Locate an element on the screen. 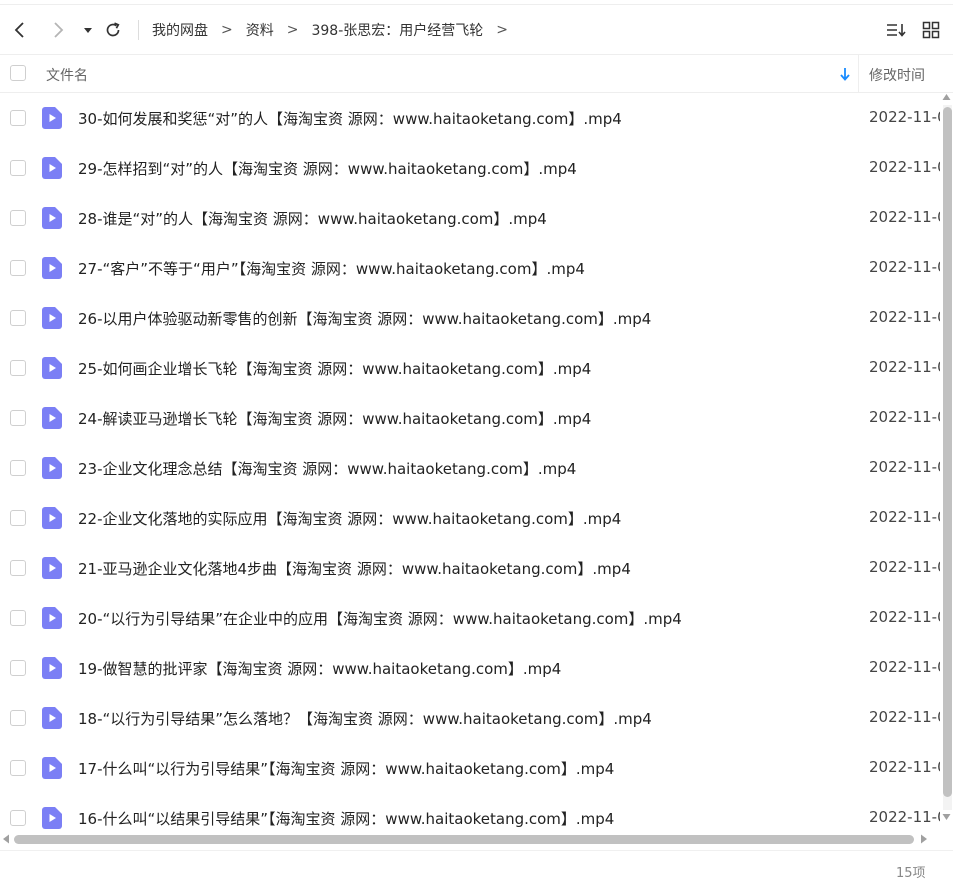 The width and height of the screenshot is (953, 885). breadcrumb: 我的网盘 > 资料 > 398-张思宏：用户经营飞轮 > is located at coordinates (336, 30).